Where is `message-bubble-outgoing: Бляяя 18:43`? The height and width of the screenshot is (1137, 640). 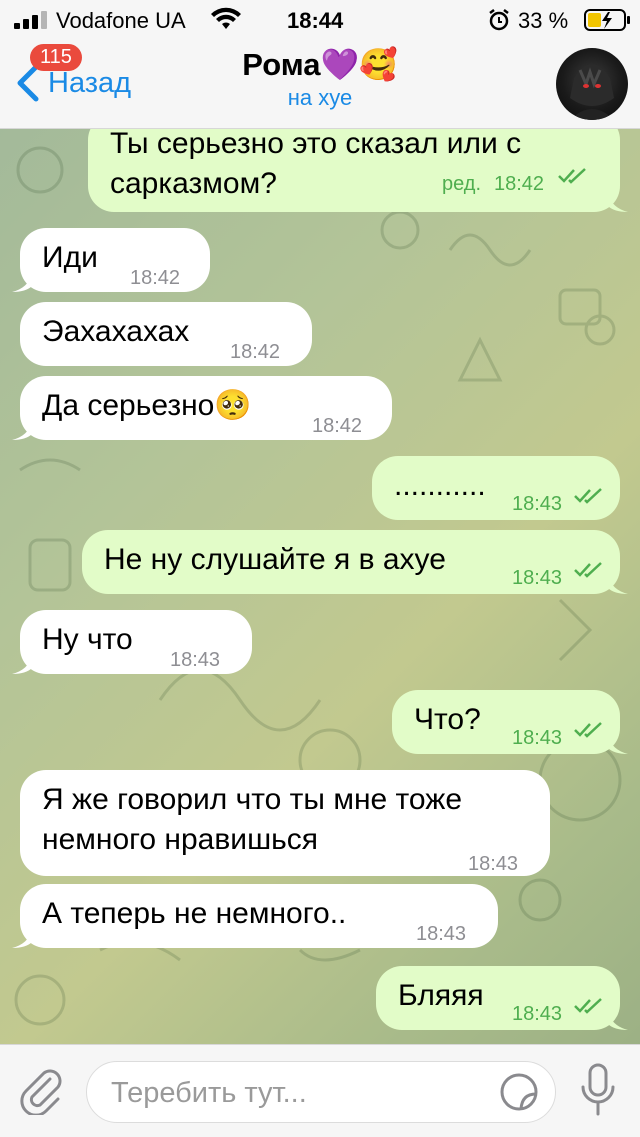
message-bubble-outgoing: Бляяя 18:43 is located at coordinates (502, 998).